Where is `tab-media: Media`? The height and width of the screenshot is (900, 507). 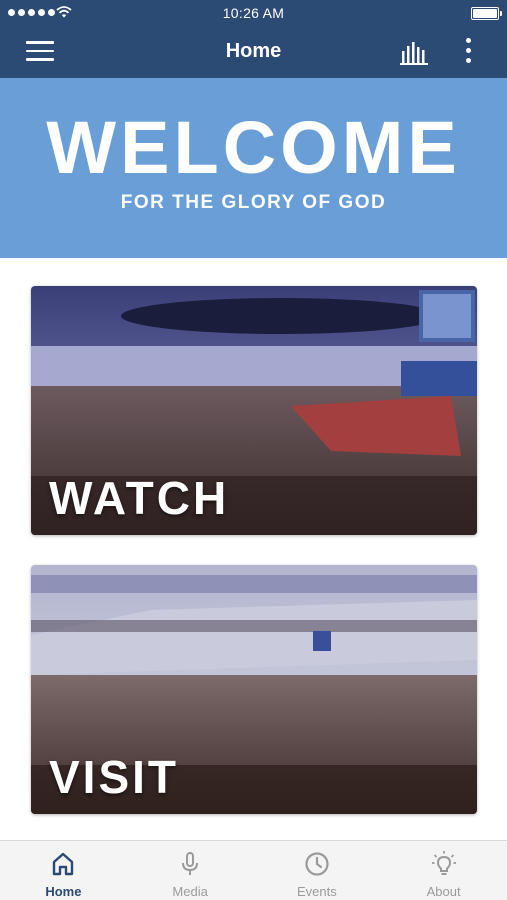 tab-media: Media is located at coordinates (190, 870).